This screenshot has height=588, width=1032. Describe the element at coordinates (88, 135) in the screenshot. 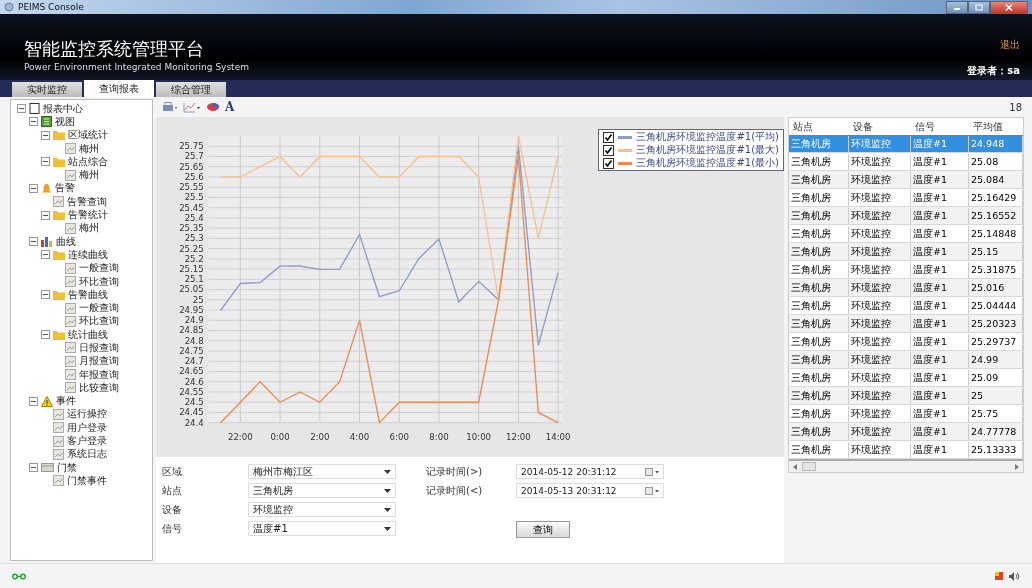

I see `tree-item: 区域统计` at that location.